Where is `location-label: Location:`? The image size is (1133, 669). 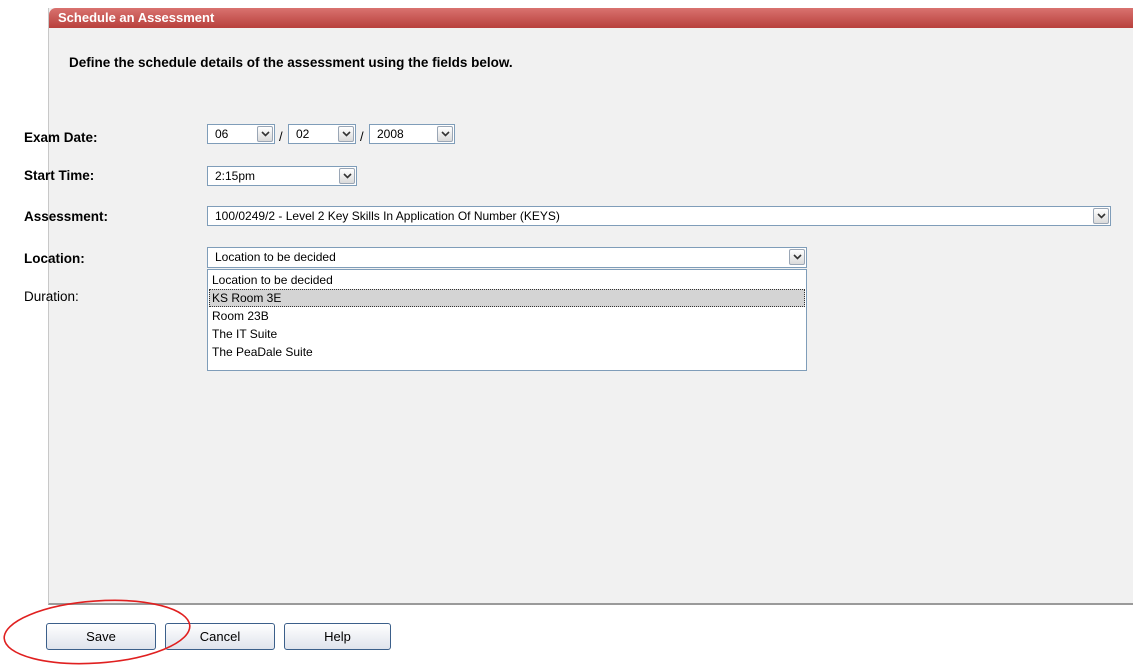 location-label: Location: is located at coordinates (54, 258).